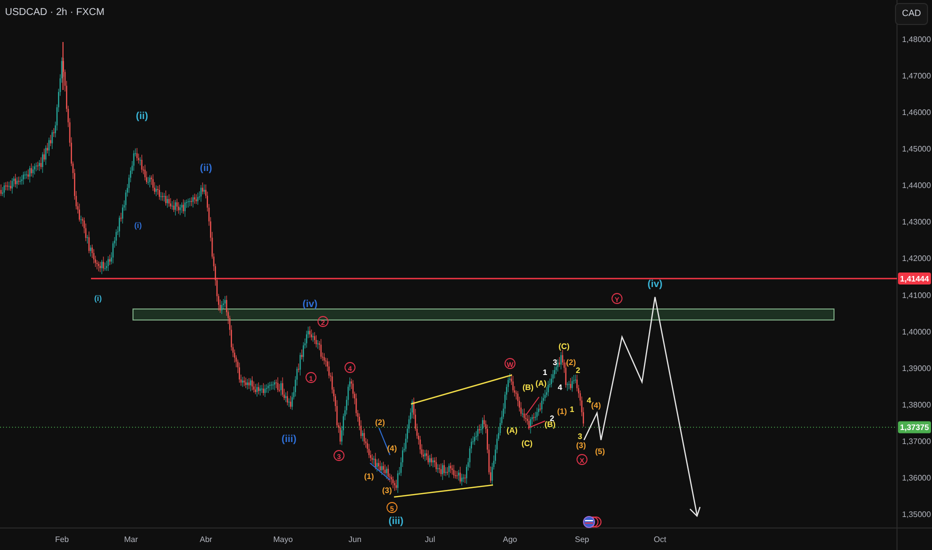  Describe the element at coordinates (355, 539) in the screenshot. I see `time-axis-label: Jun` at that location.